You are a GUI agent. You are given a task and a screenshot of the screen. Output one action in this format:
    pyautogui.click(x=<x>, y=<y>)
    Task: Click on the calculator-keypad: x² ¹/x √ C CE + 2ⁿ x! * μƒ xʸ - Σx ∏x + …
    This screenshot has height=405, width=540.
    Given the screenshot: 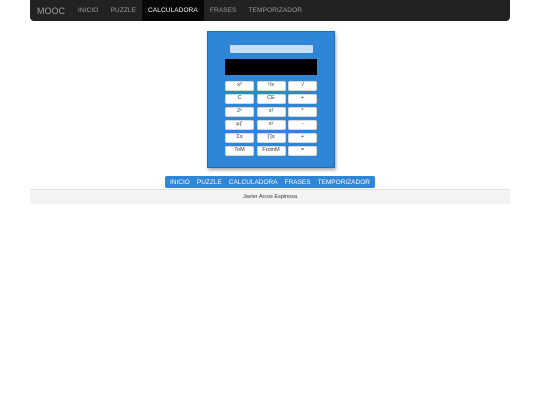 What is the action you would take?
    pyautogui.click(x=271, y=118)
    